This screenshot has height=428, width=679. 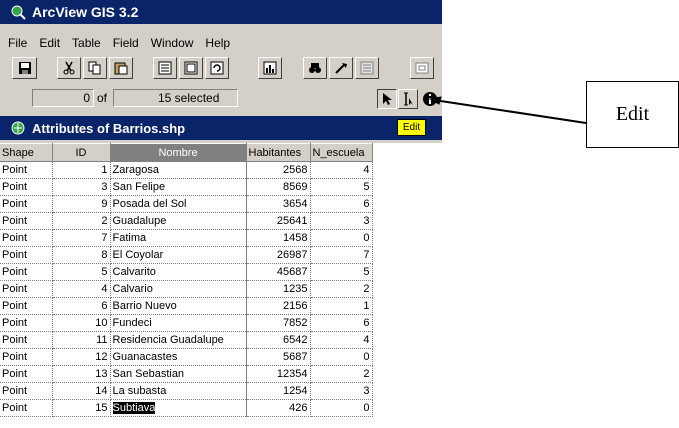 I want to click on edit-callout-label: Edit, so click(x=632, y=114).